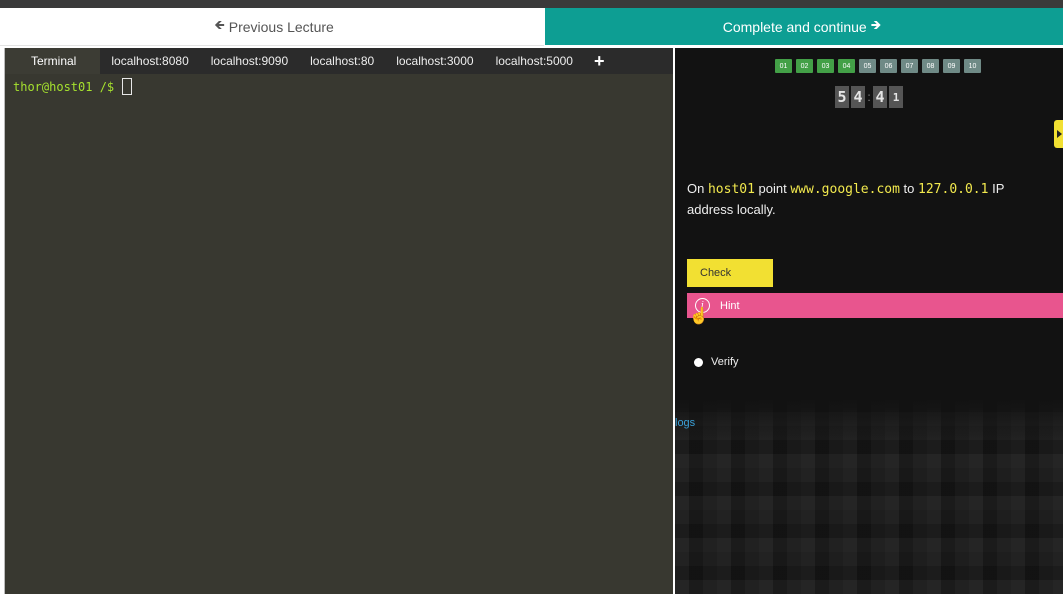 The height and width of the screenshot is (594, 1063). I want to click on hint-button: i Hint, so click(875, 305).